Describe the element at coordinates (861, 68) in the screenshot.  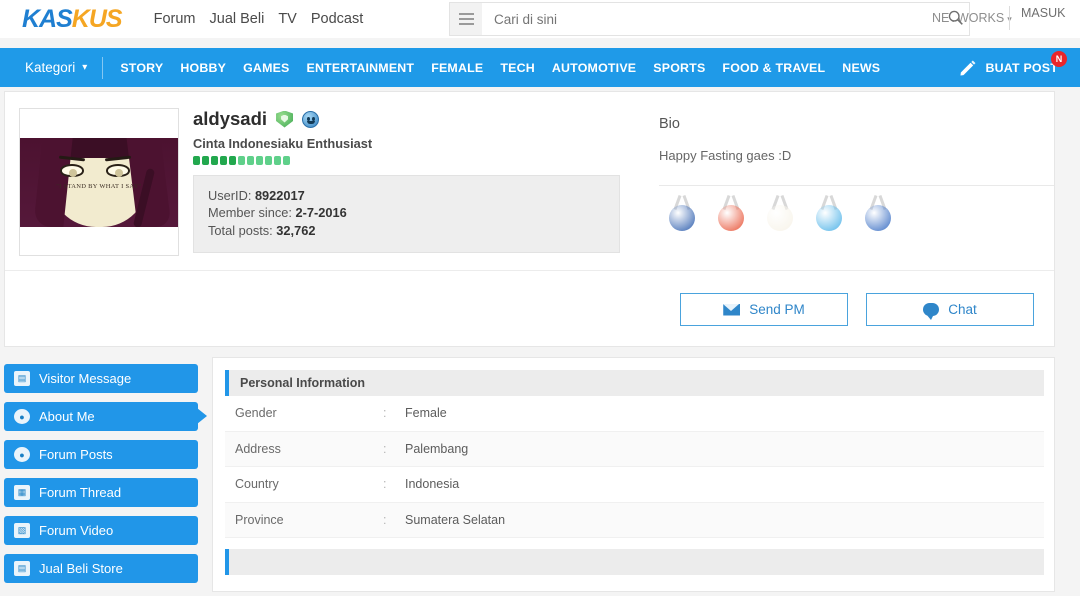
I see `cat-news: NEWS` at that location.